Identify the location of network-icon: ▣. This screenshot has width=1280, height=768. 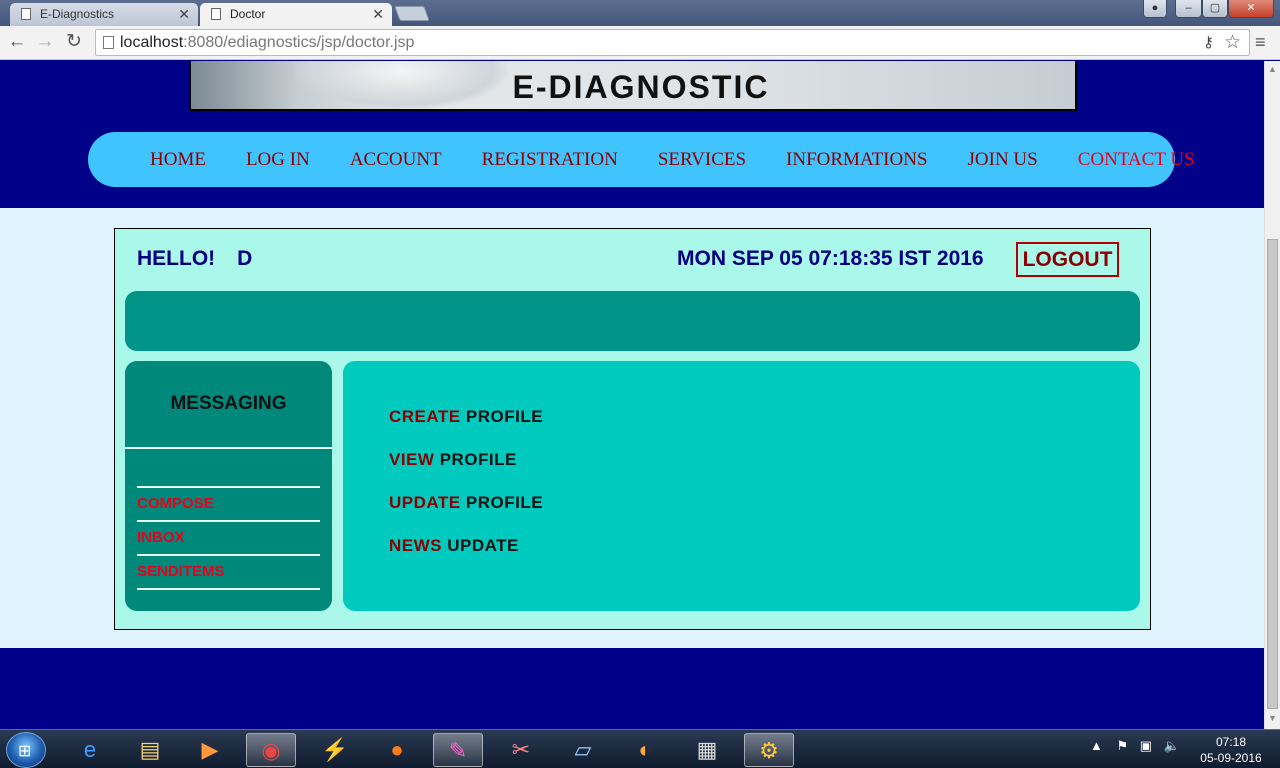
(1146, 745).